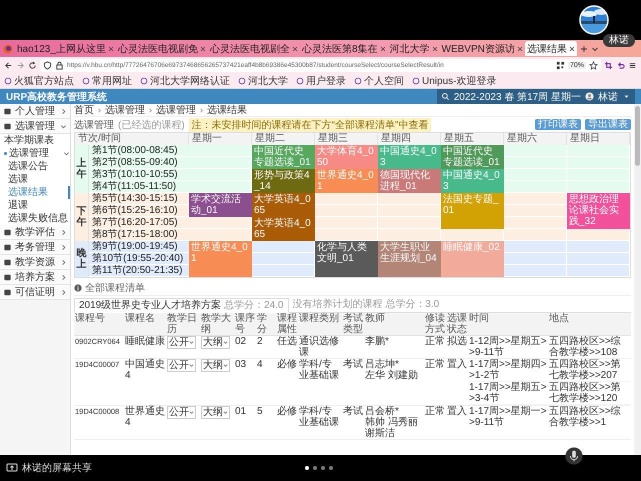  Describe the element at coordinates (35, 277) in the screenshot. I see `sidebar-item: 培养方案` at that location.